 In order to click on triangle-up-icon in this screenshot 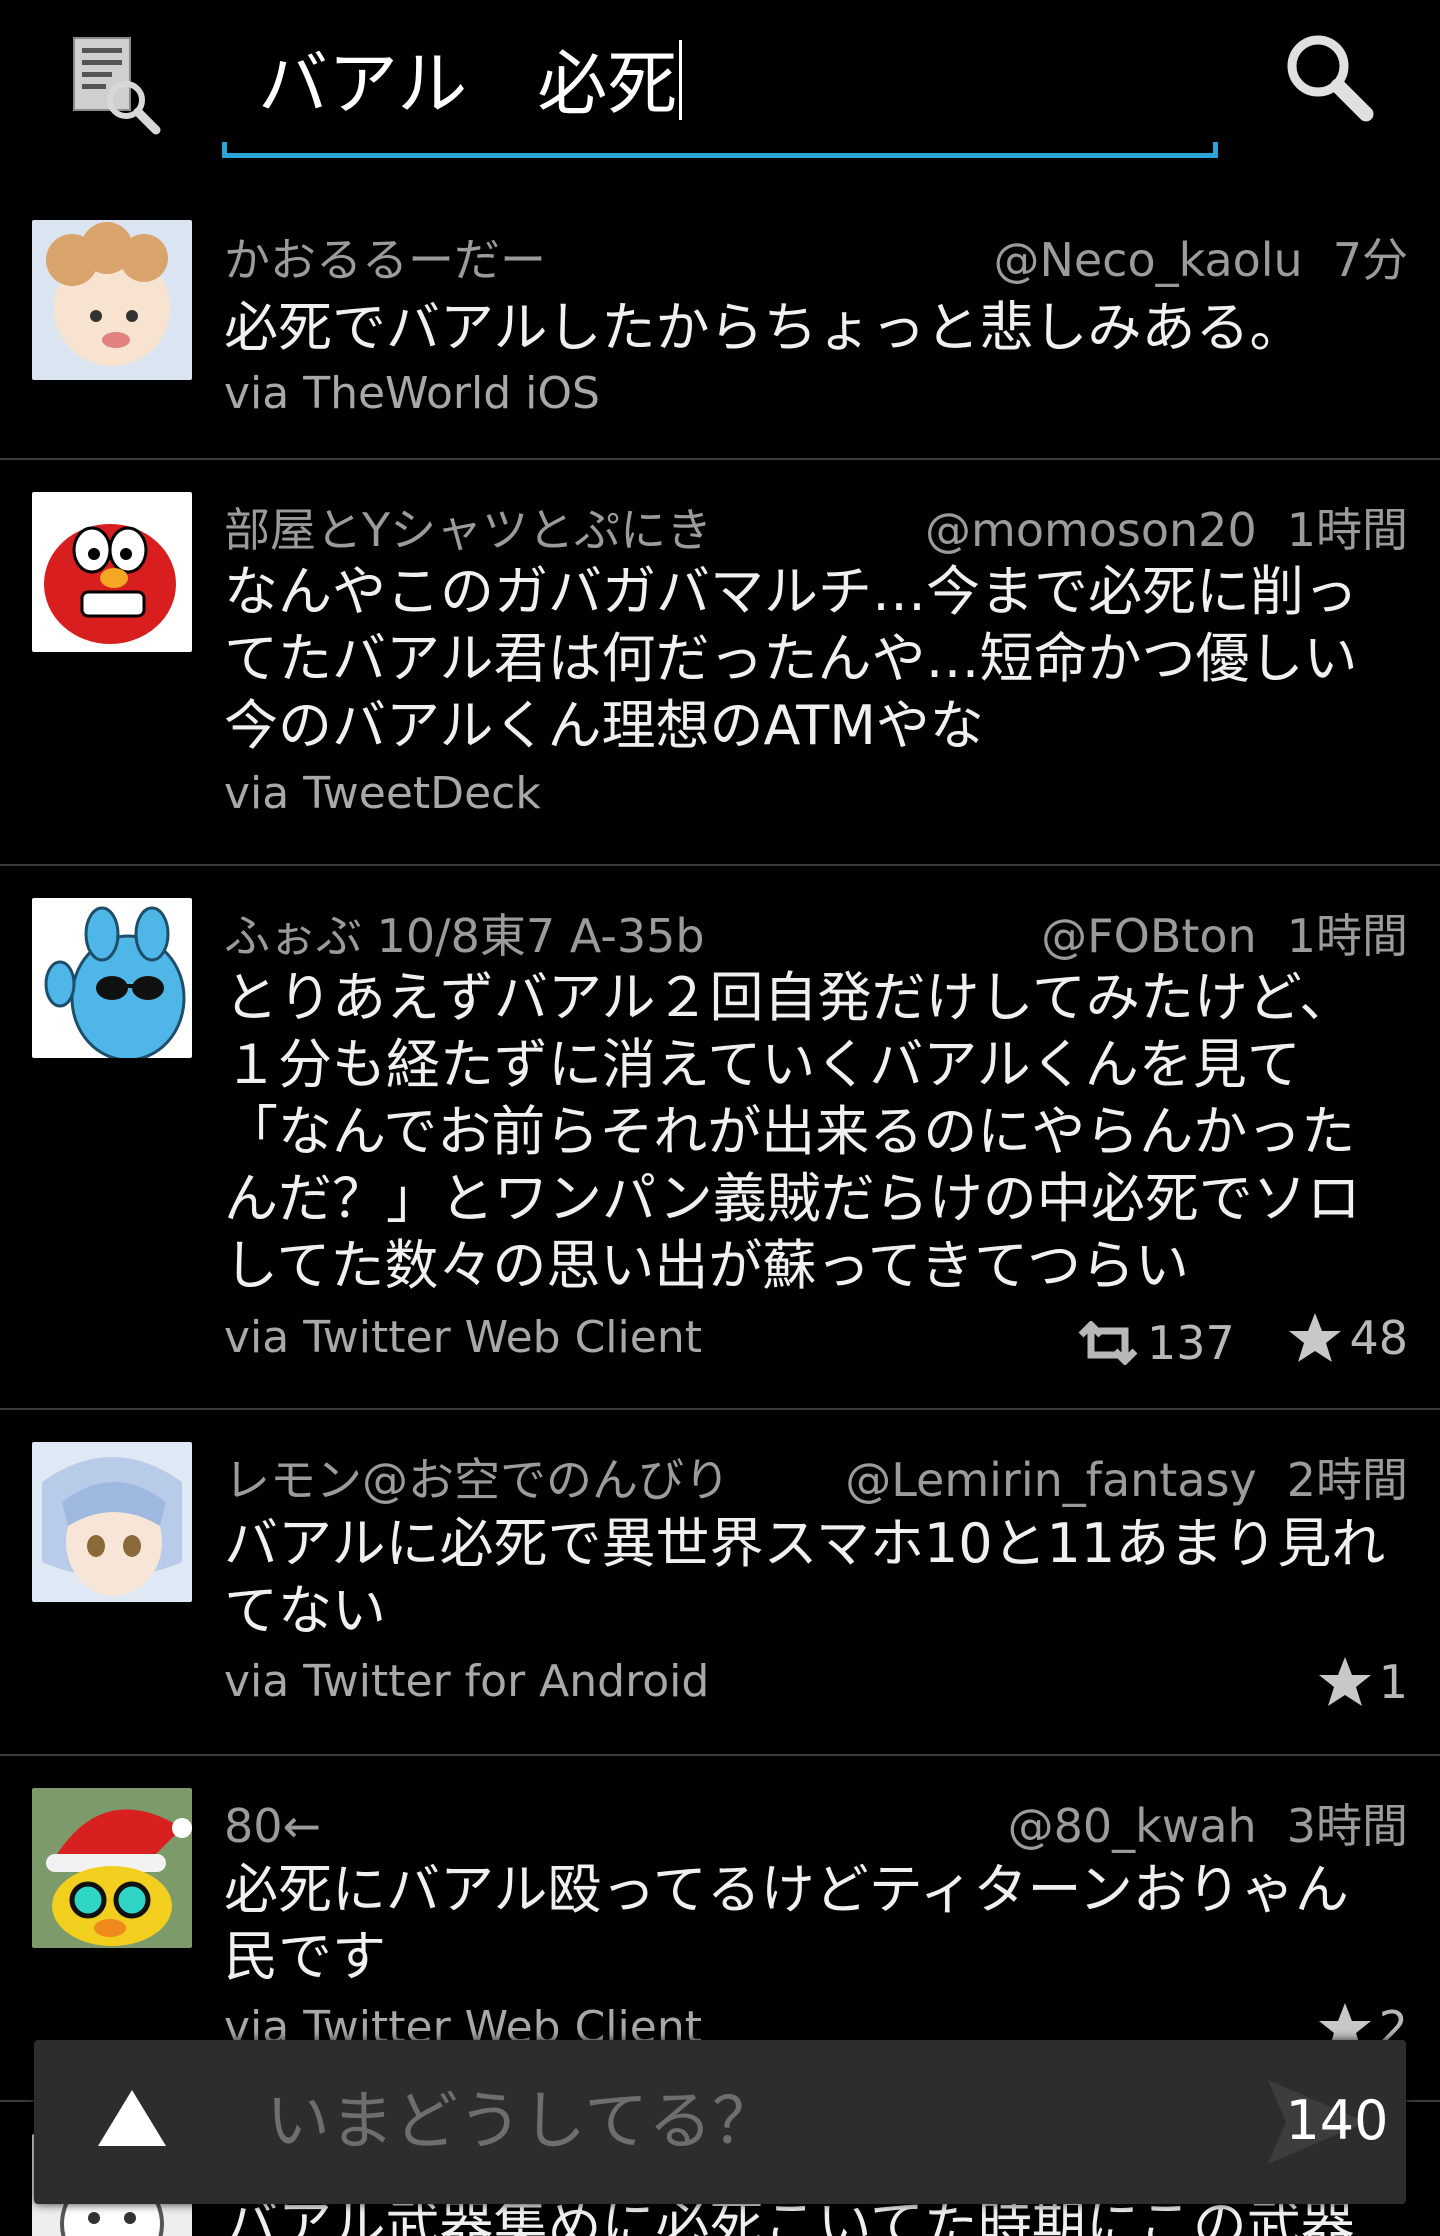, I will do `click(132, 2122)`.